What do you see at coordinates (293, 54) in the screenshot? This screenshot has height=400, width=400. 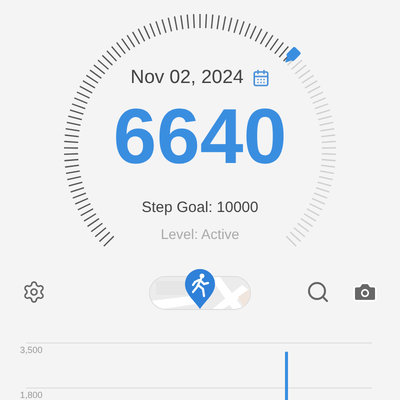 I see `progress-marker` at bounding box center [293, 54].